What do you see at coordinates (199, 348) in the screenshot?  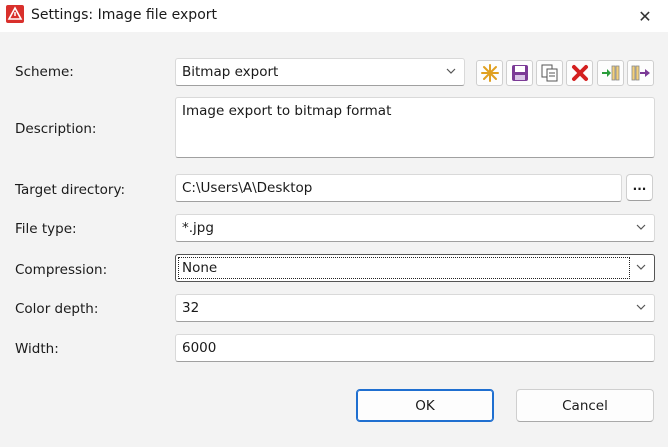 I see `width-value: 6000` at bounding box center [199, 348].